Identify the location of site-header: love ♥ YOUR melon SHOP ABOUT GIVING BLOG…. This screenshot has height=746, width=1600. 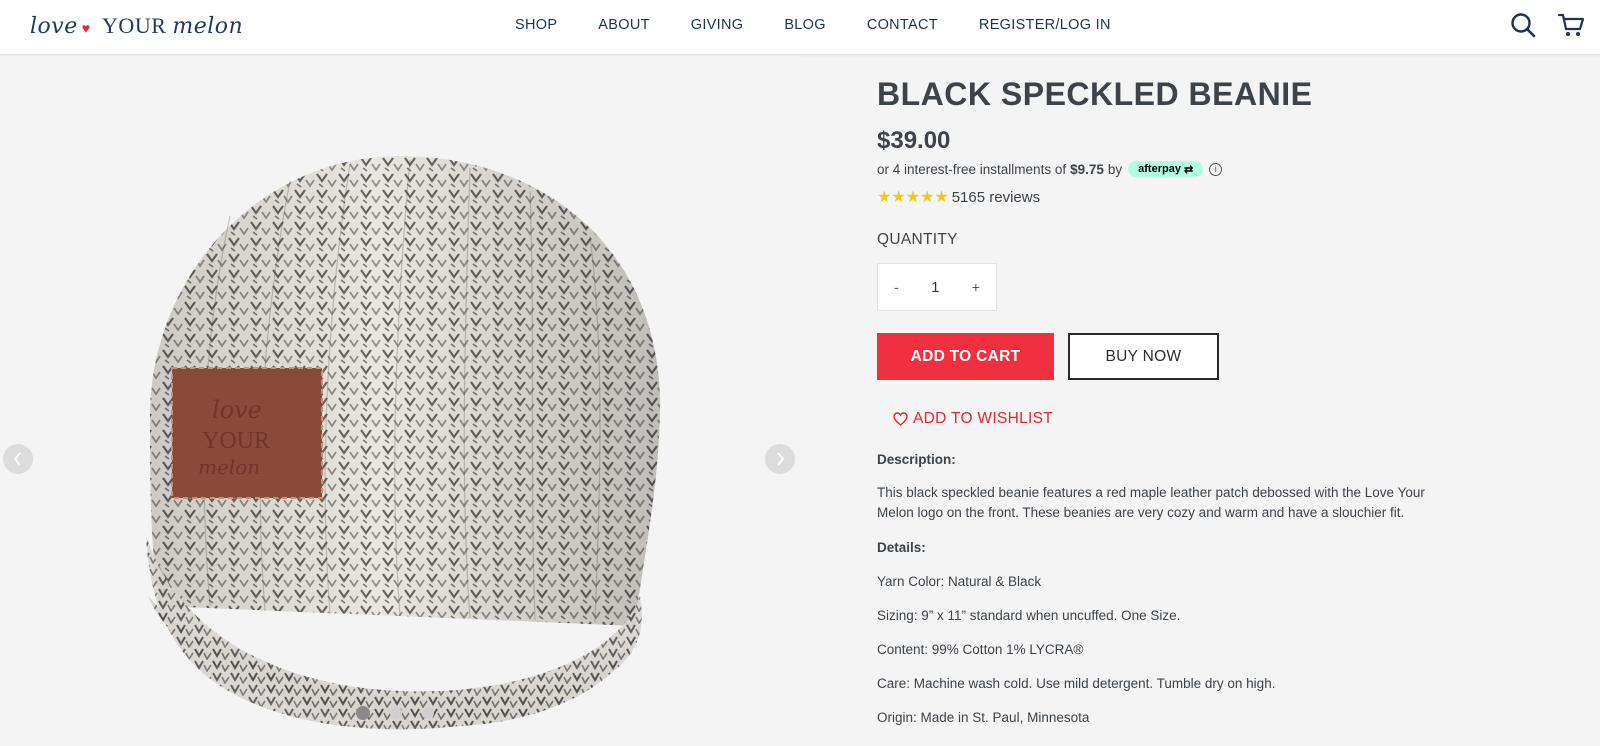
(800, 27).